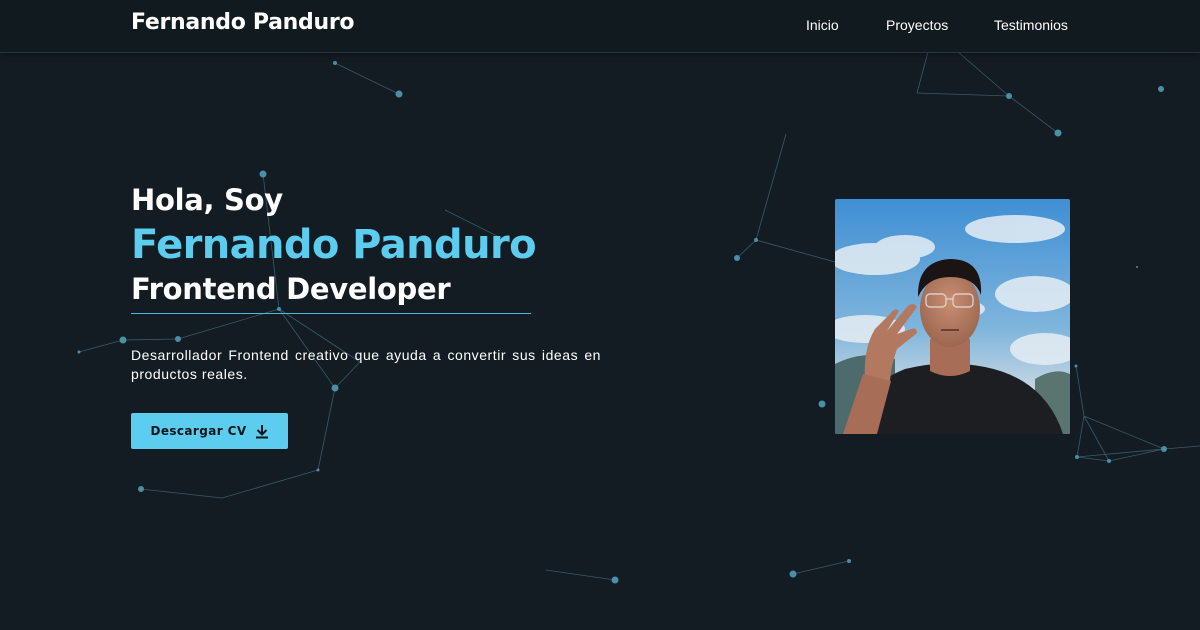  Describe the element at coordinates (207, 200) in the screenshot. I see `hero-greeting: Hola, Soy` at that location.